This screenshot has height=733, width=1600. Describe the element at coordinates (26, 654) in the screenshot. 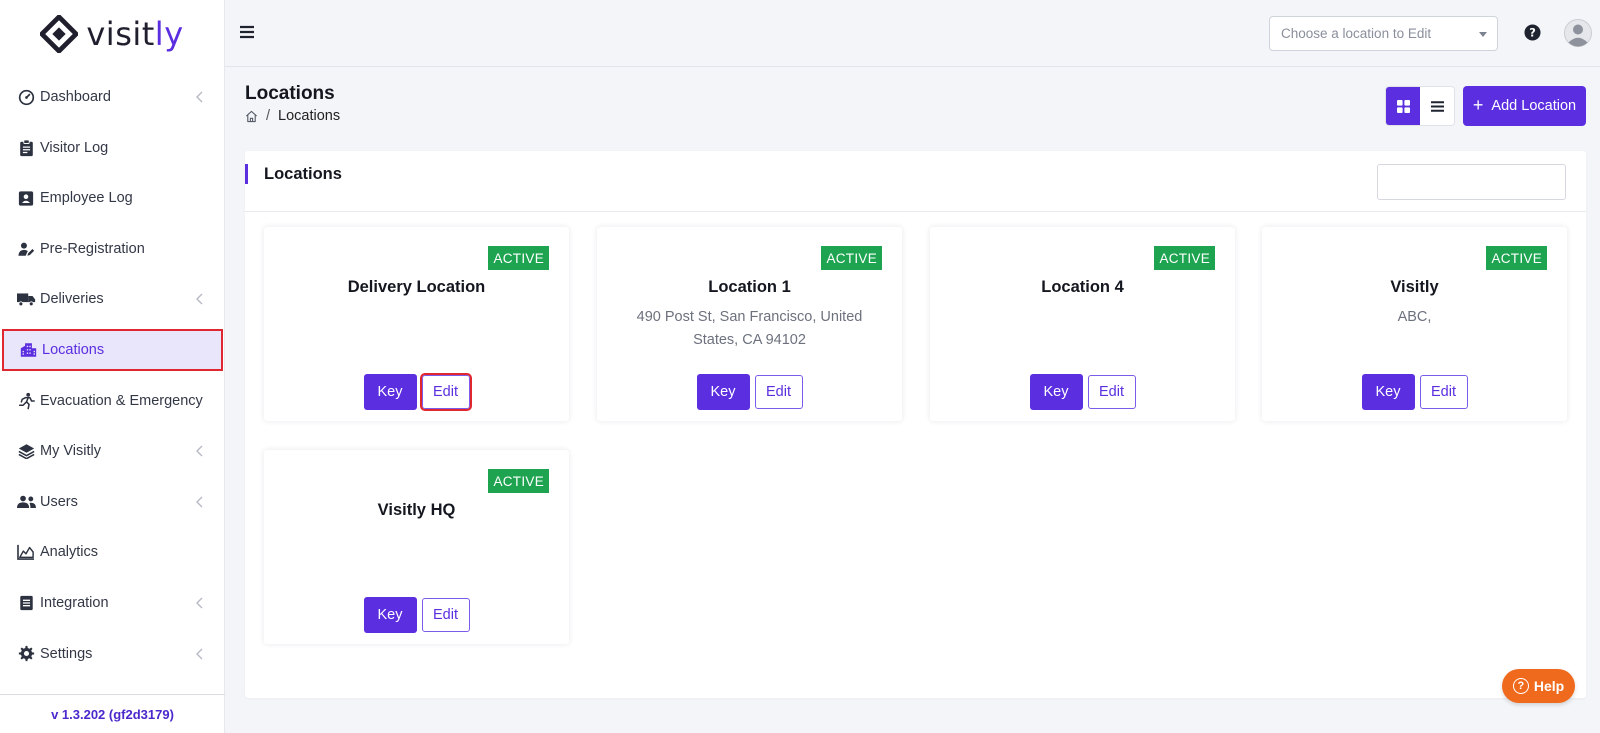

I see `gear-icon` at that location.